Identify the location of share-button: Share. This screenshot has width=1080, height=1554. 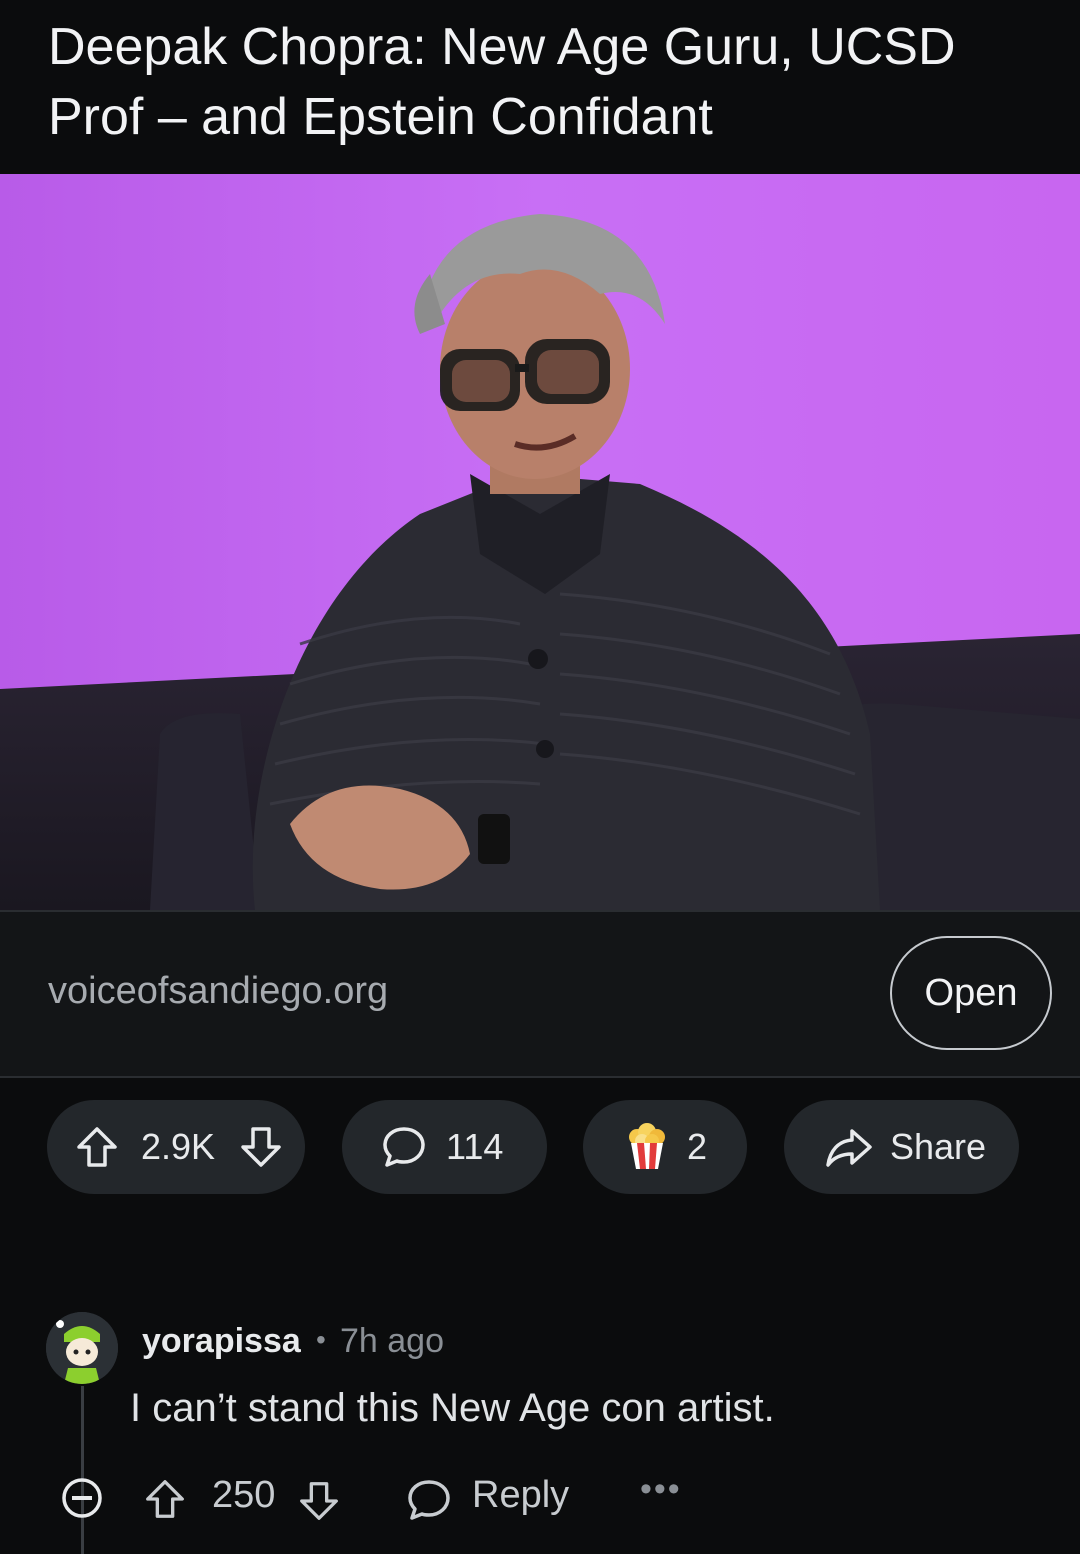
(901, 1147).